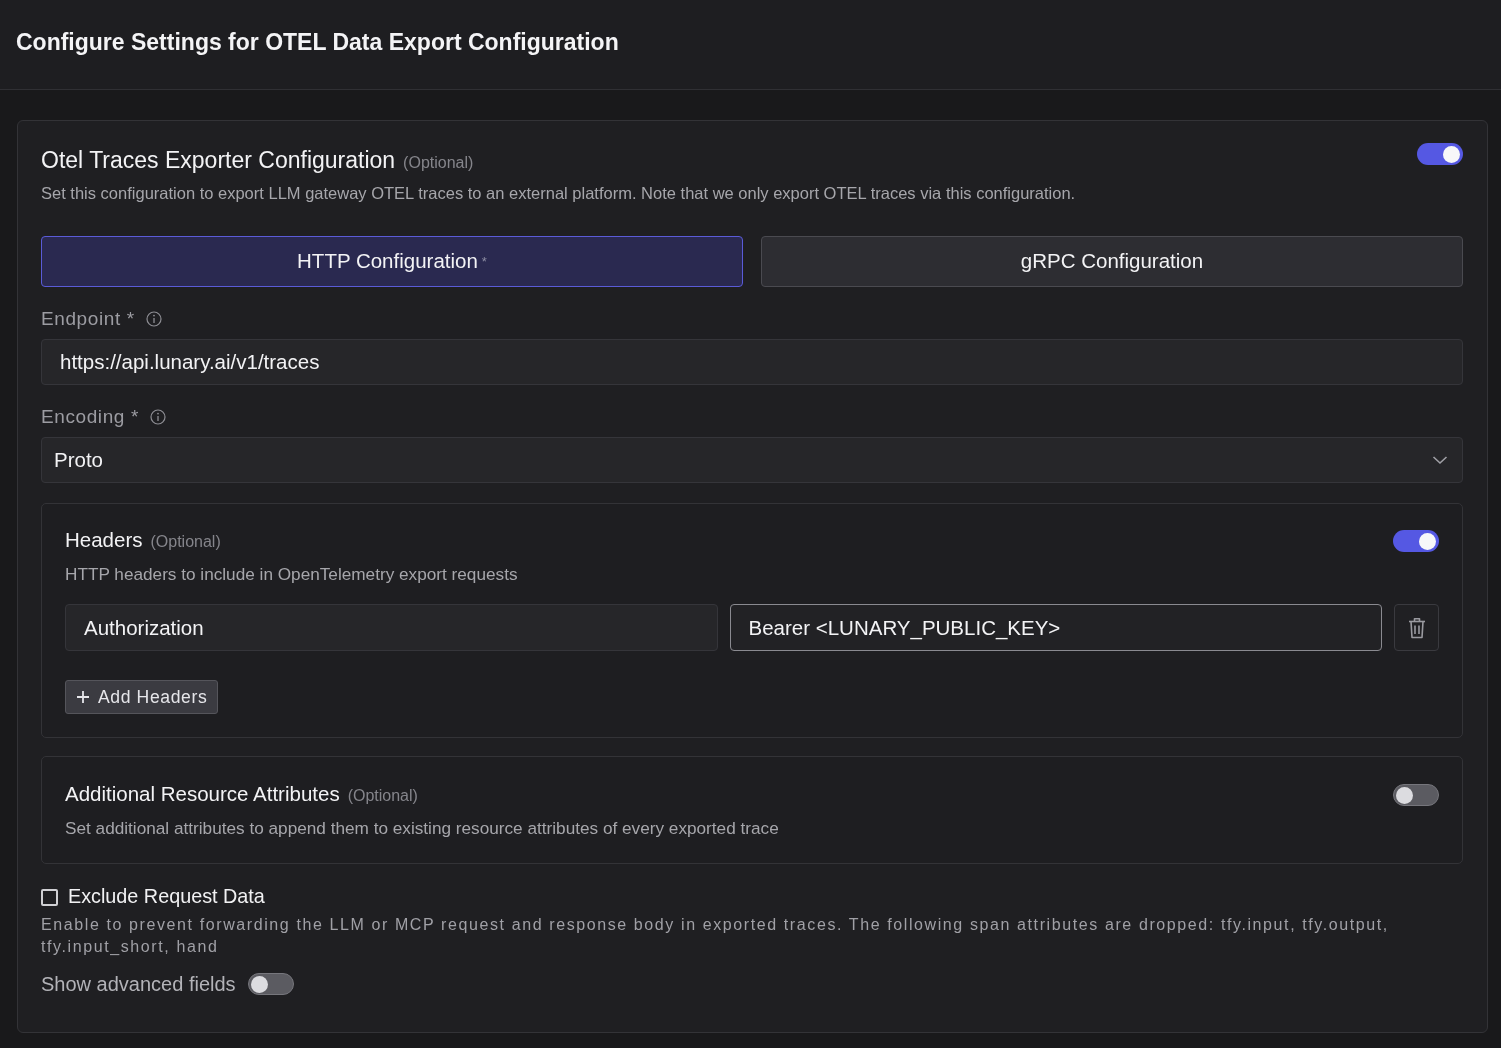 This screenshot has width=1501, height=1048. I want to click on chevron-down-icon, so click(1440, 460).